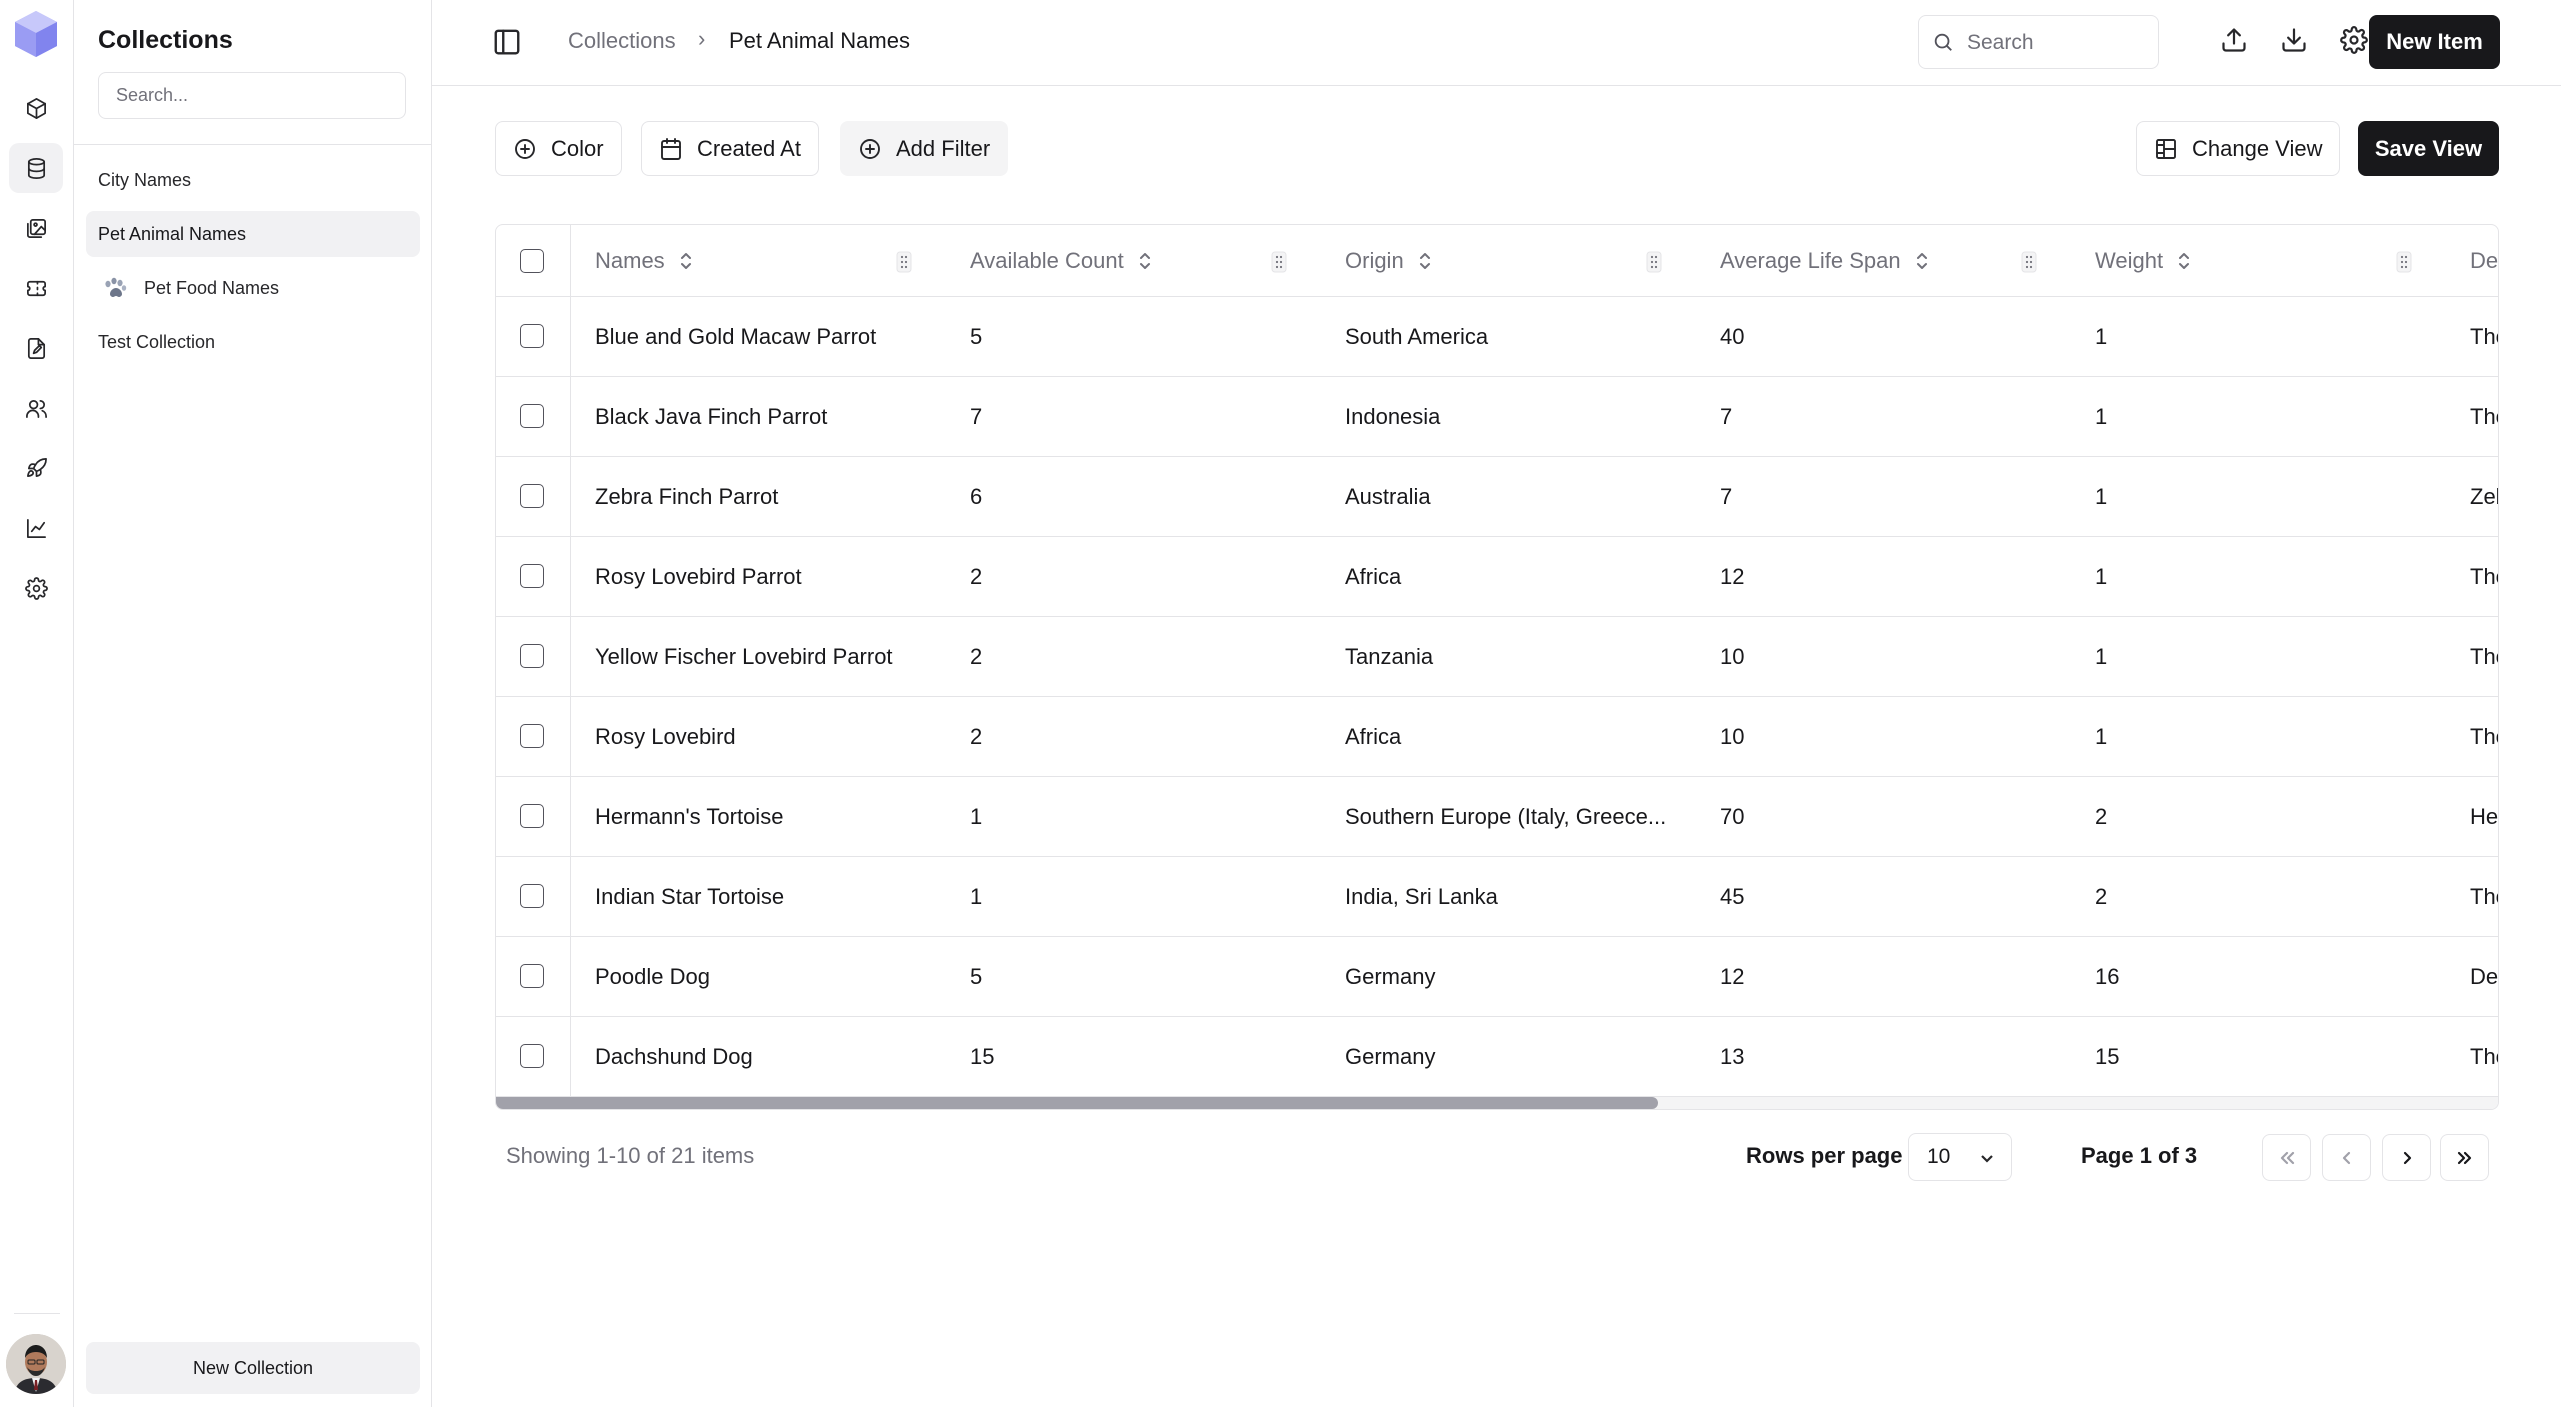 Image resolution: width=2561 pixels, height=1407 pixels. What do you see at coordinates (558, 148) in the screenshot?
I see `color-filter-button: Color` at bounding box center [558, 148].